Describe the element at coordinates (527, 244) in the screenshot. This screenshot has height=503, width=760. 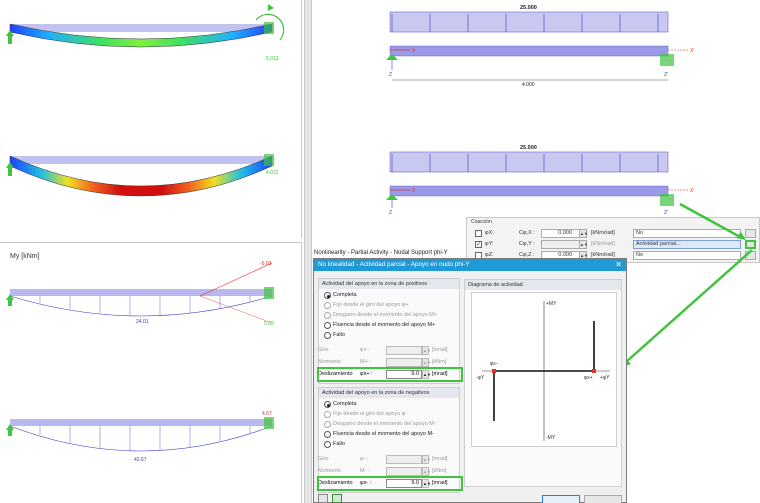
I see `phiy-label: Cφ,Y :` at that location.